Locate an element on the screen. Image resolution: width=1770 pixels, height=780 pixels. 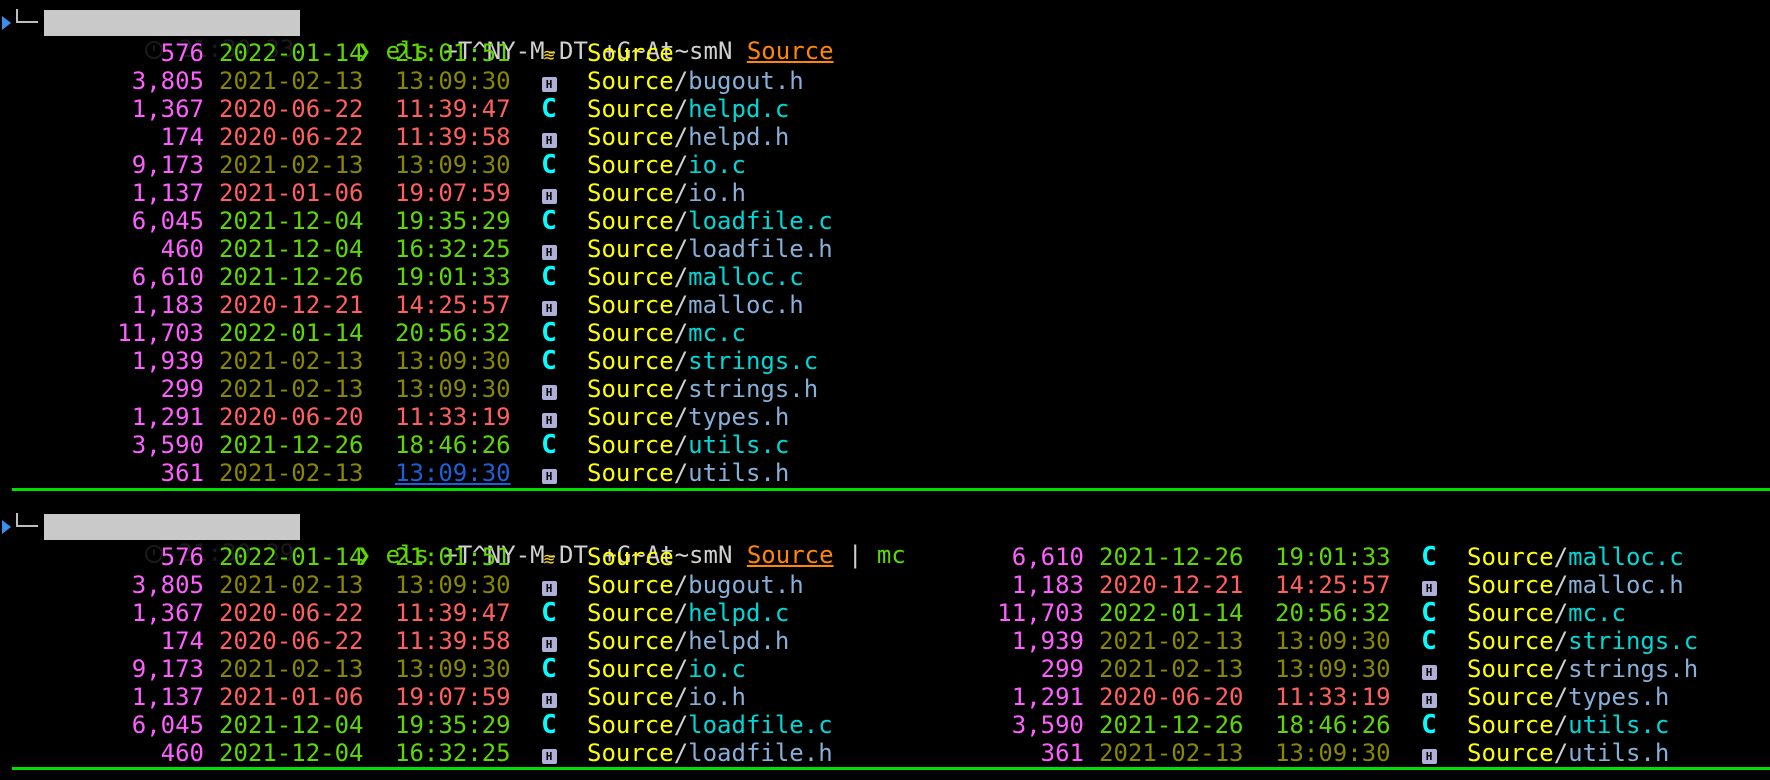
prompt-segment-tip-icon is located at coordinates (258, 23).